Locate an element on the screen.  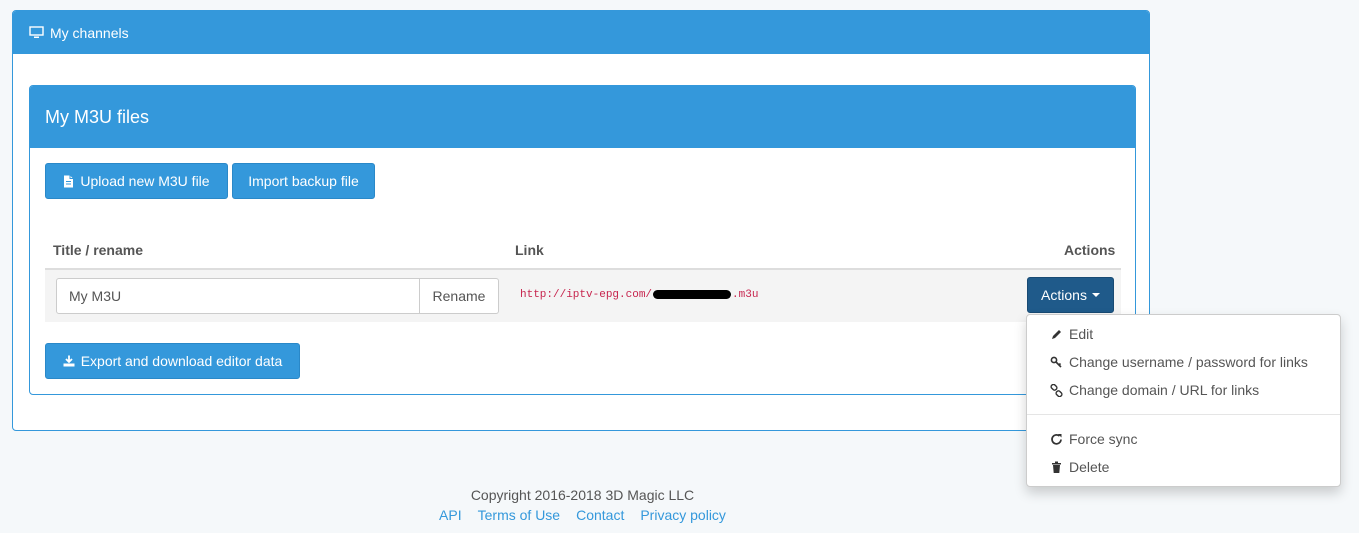
footer-link-api: API is located at coordinates (450, 515).